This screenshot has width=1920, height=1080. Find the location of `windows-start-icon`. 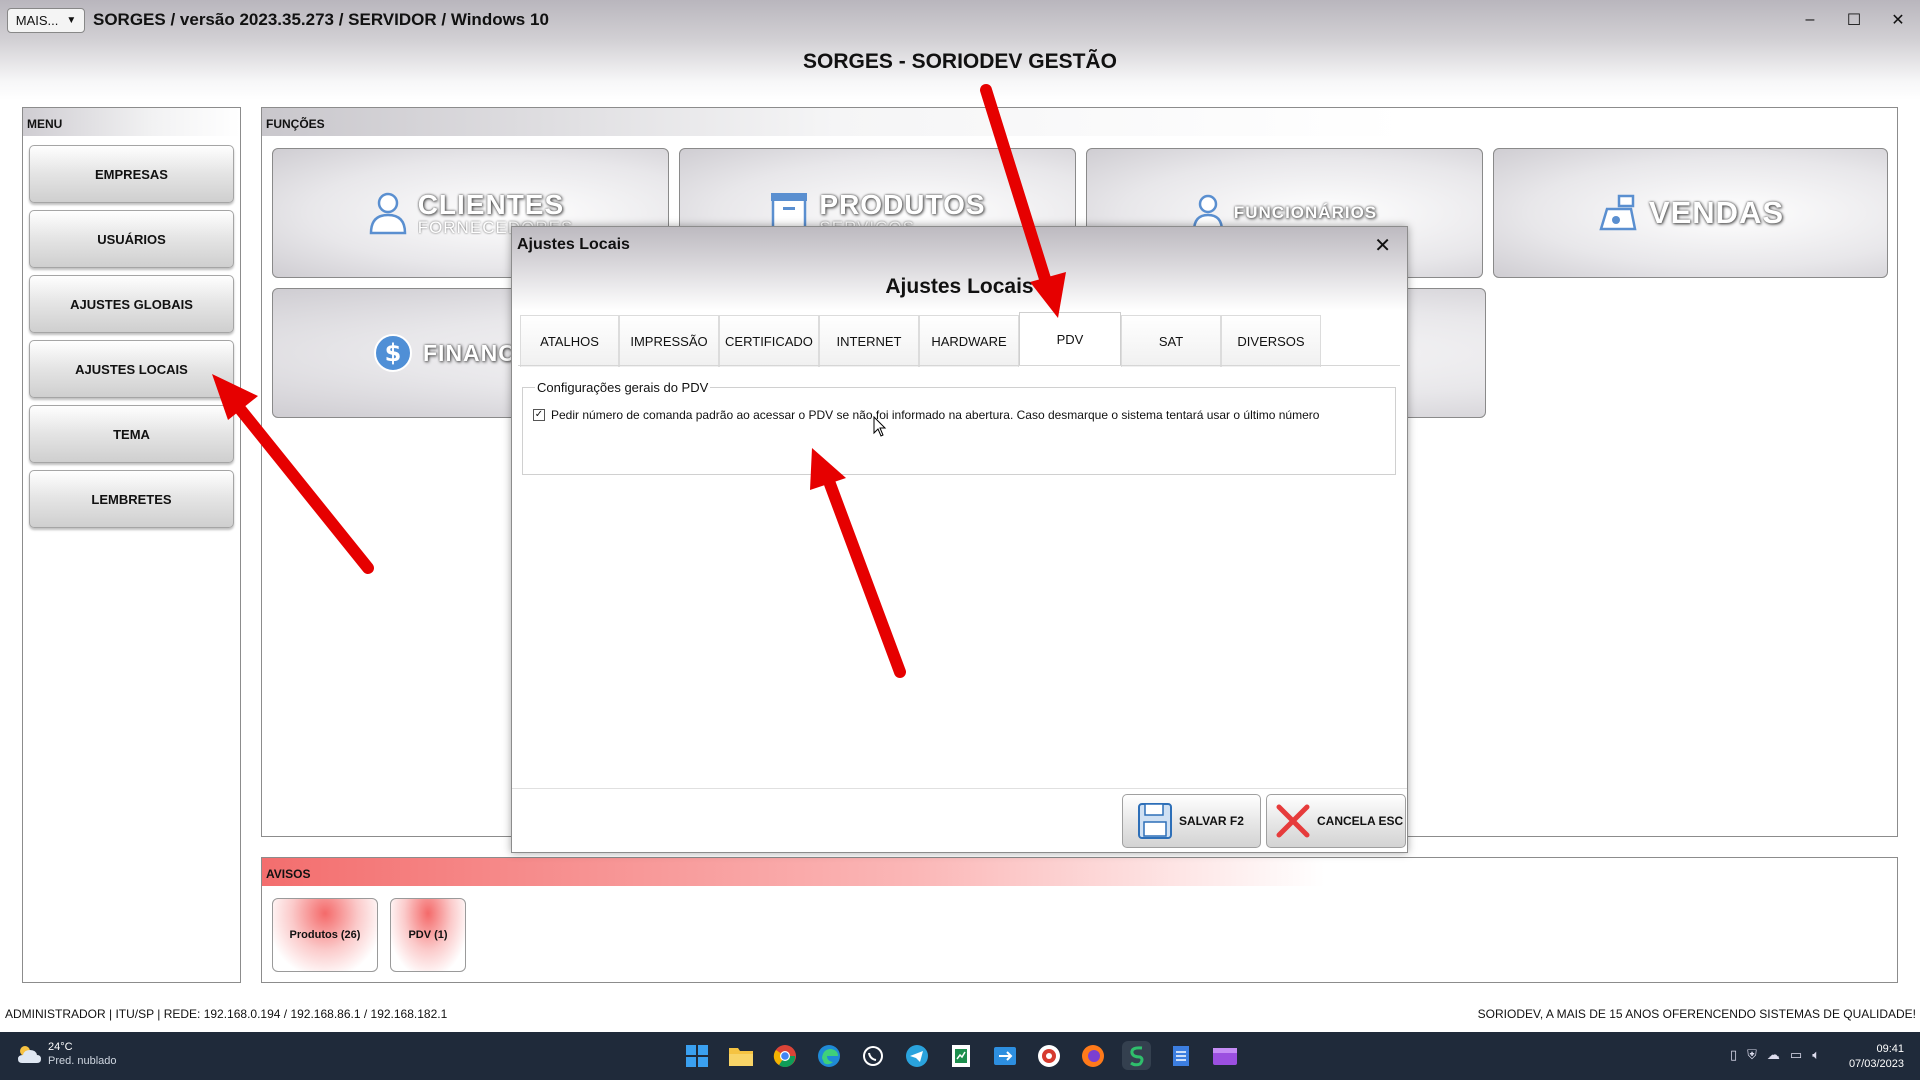

windows-start-icon is located at coordinates (696, 1055).